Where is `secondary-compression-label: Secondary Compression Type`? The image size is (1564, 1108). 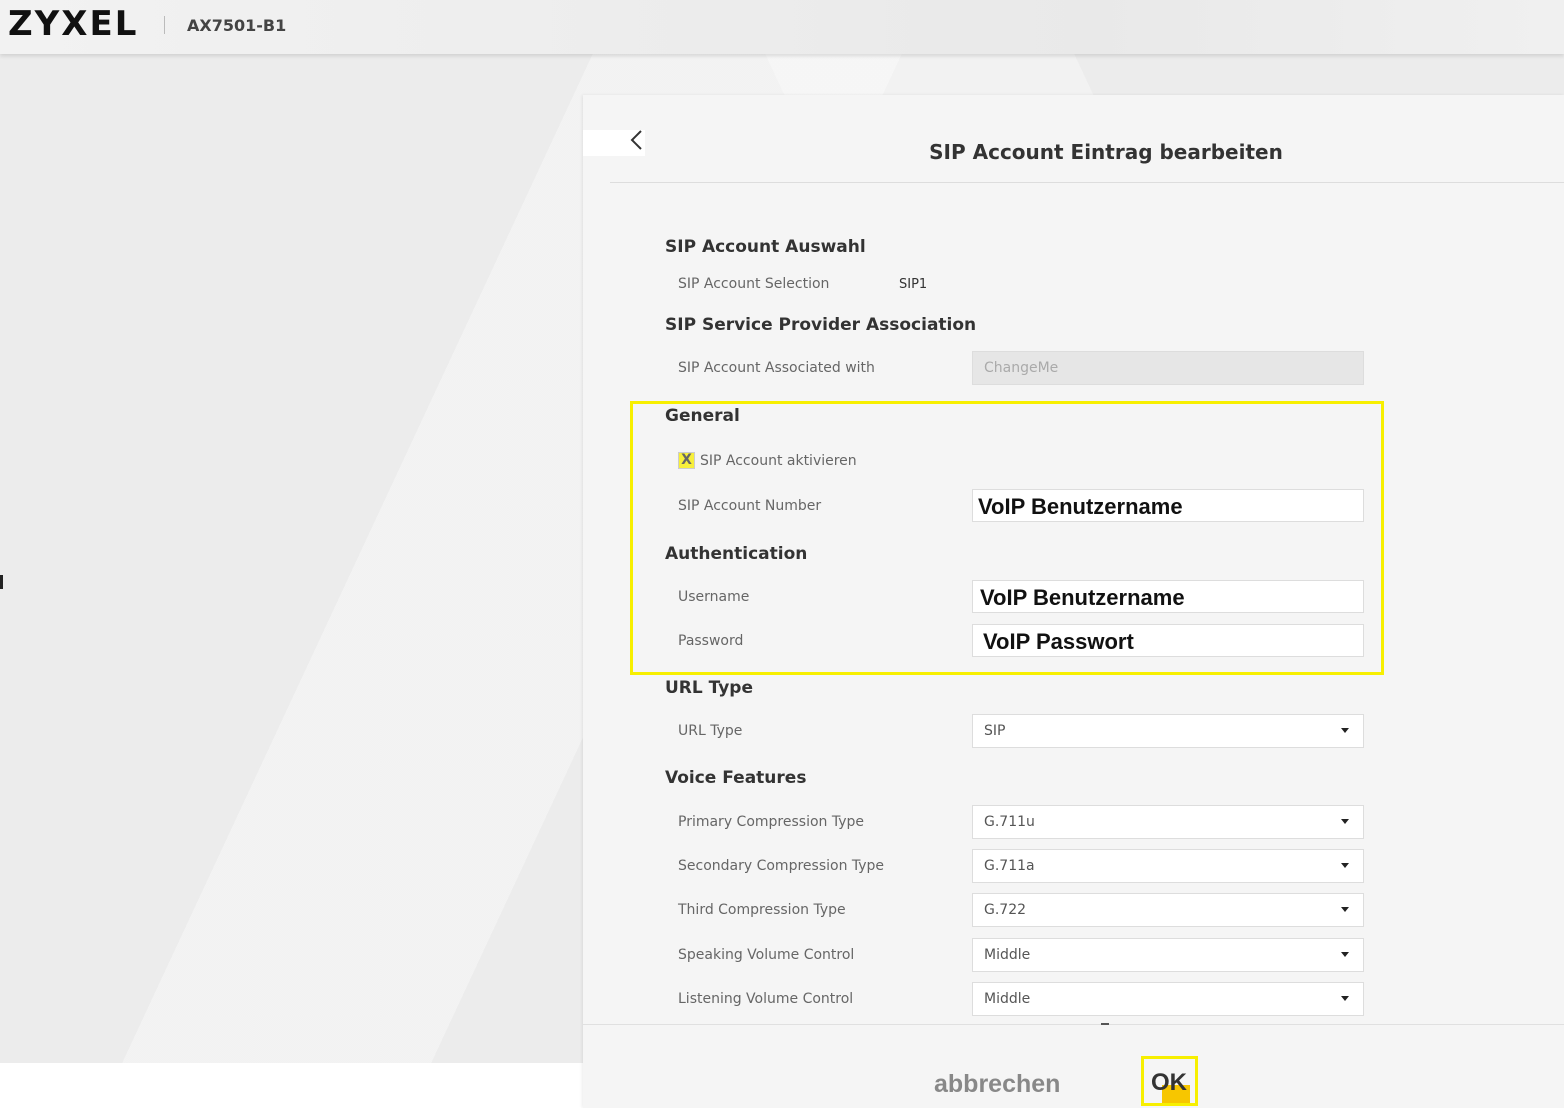 secondary-compression-label: Secondary Compression Type is located at coordinates (781, 866).